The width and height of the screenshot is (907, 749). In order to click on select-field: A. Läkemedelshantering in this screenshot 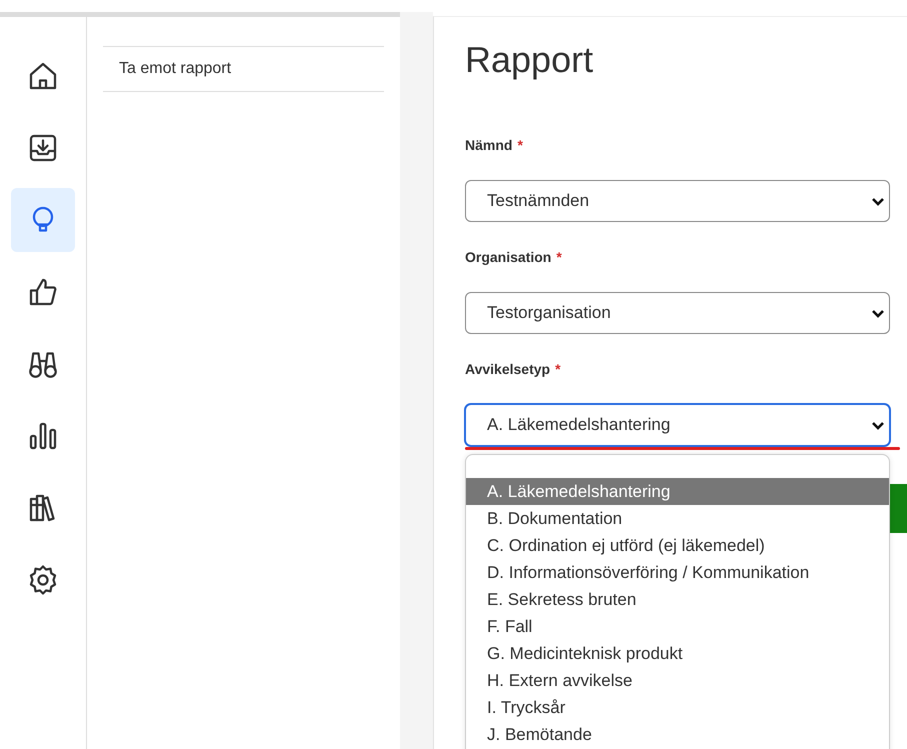, I will do `click(677, 425)`.